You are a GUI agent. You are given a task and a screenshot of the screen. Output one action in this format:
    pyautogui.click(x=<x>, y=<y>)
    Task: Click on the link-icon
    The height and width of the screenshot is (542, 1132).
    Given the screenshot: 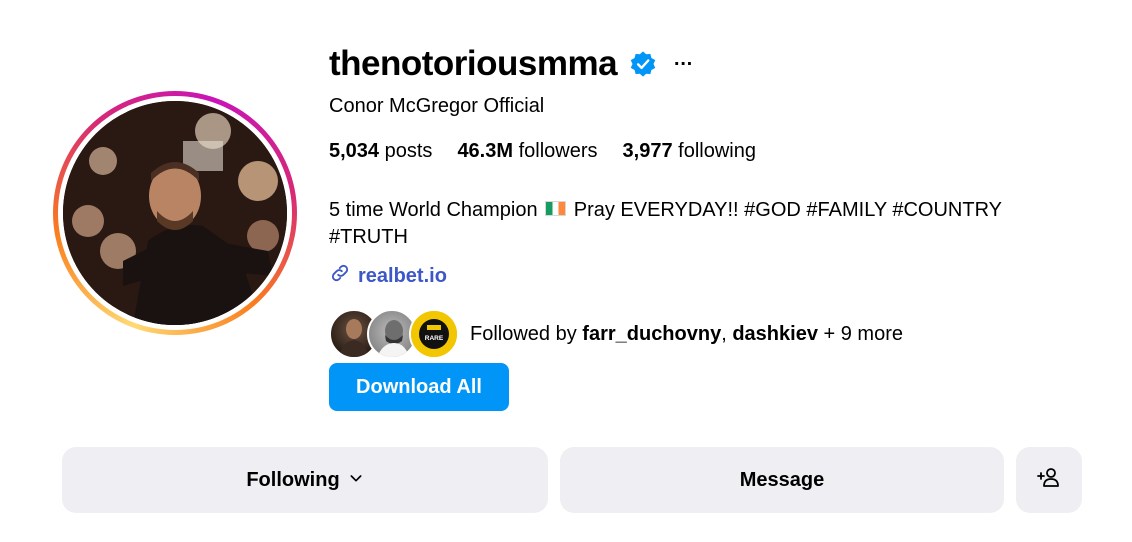 What is the action you would take?
    pyautogui.click(x=340, y=276)
    